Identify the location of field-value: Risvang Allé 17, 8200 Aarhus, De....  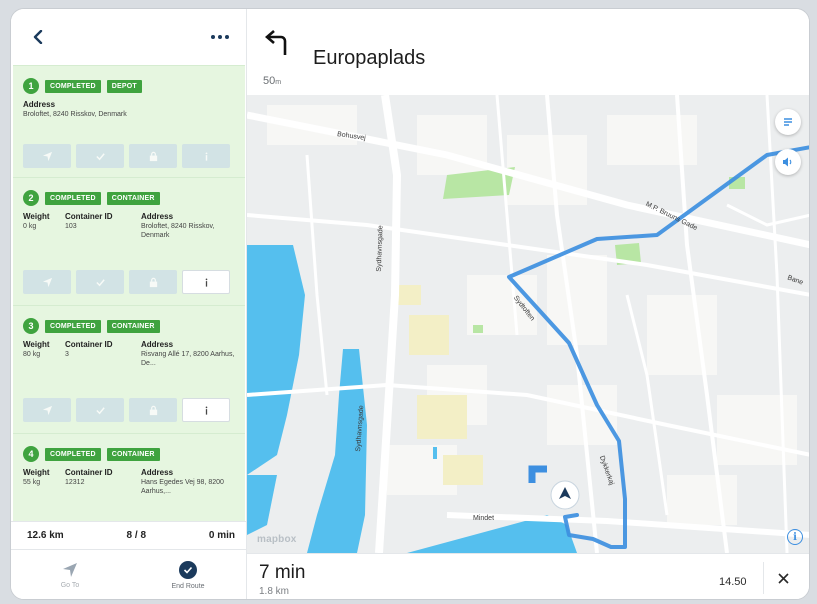
(188, 359).